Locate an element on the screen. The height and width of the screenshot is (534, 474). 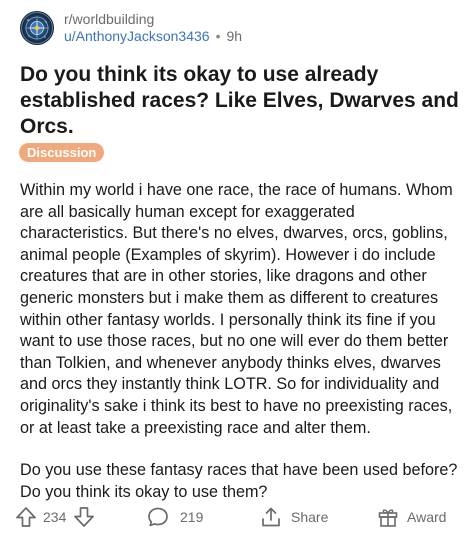
upvote-arrow-icon is located at coordinates (26, 517).